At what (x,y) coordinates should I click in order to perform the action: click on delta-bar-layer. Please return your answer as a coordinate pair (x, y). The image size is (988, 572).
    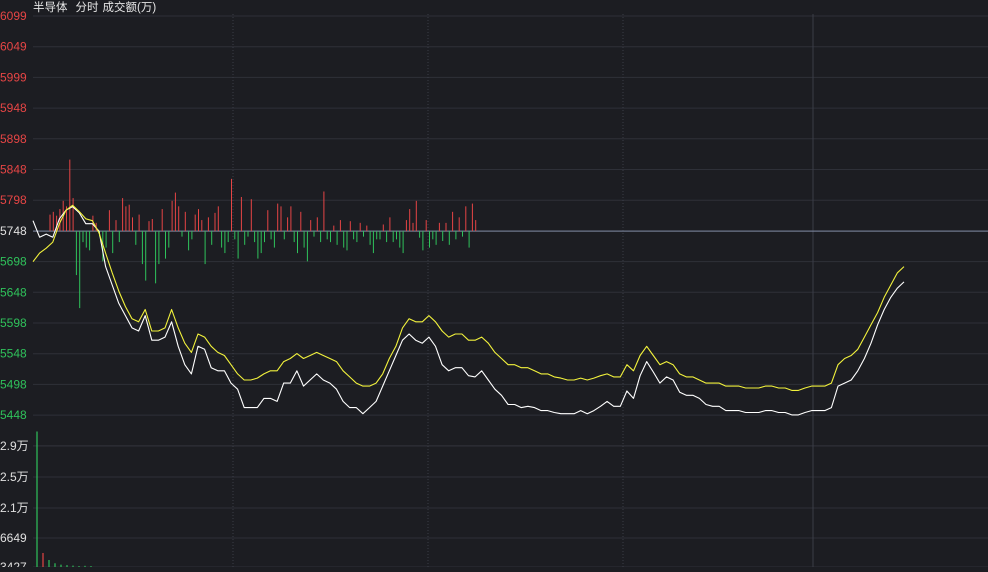
    Looking at the image, I should click on (263, 234).